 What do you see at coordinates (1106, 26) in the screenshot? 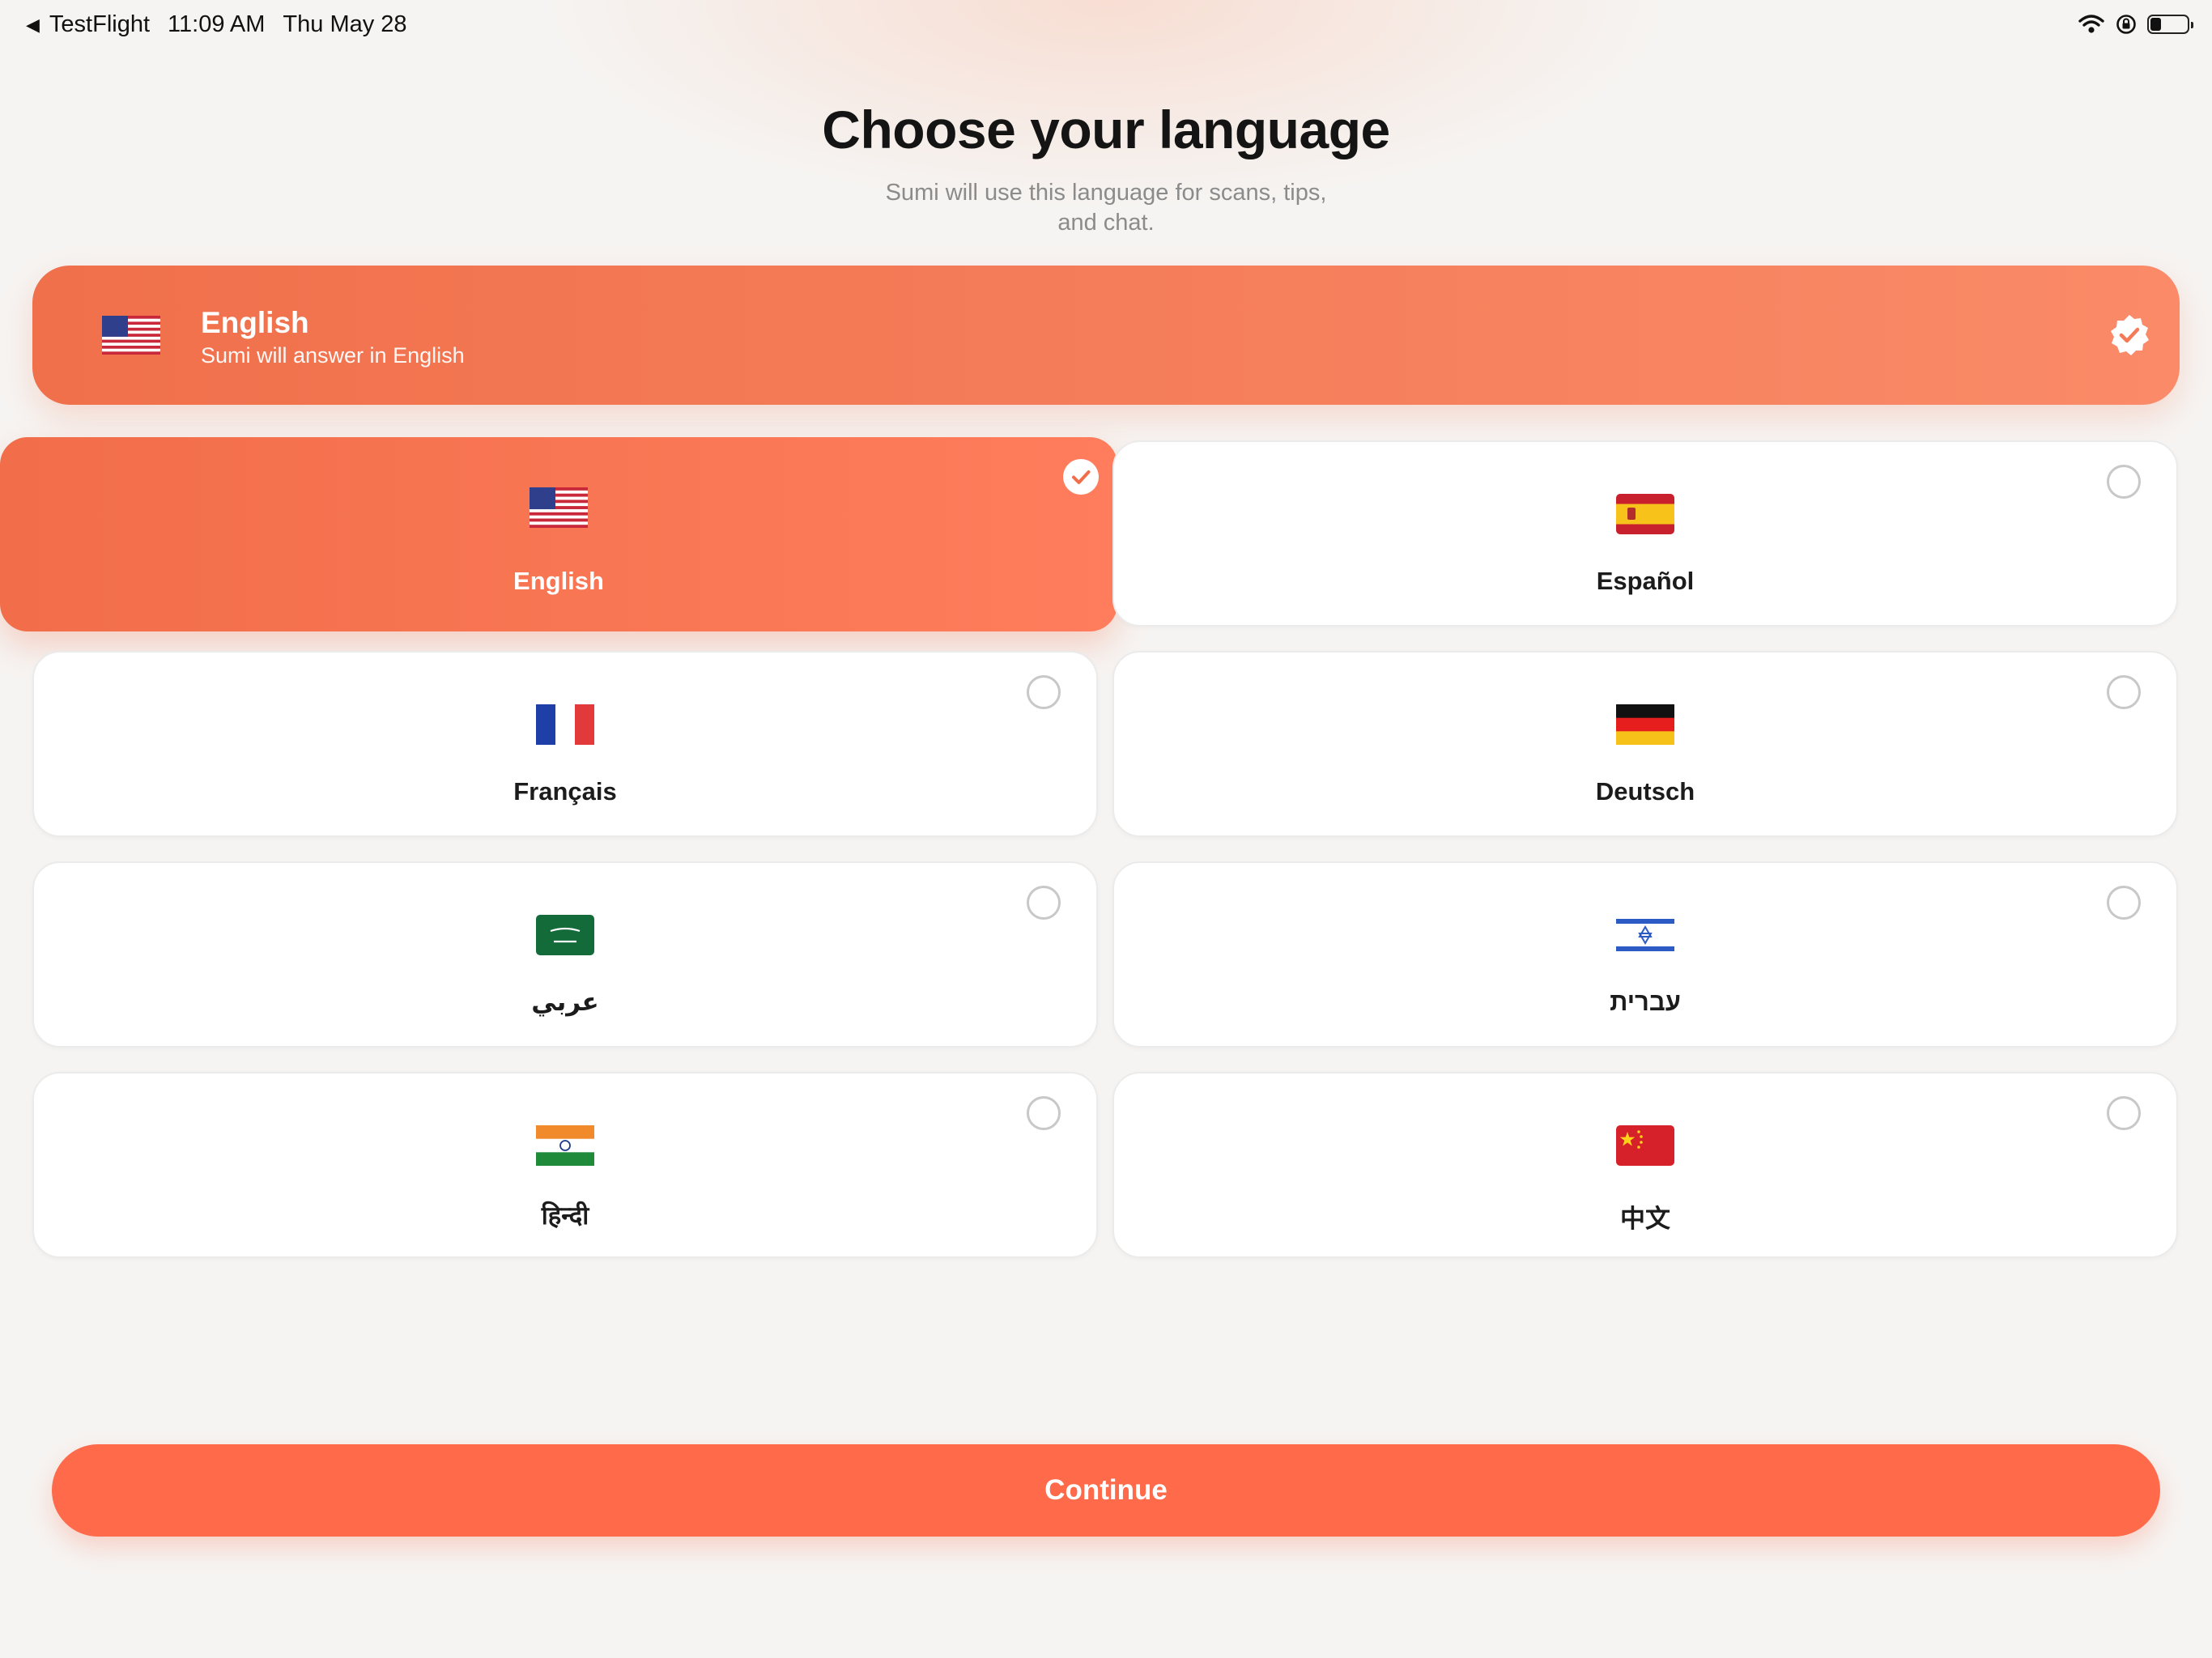
I see `status-bar: ◀ TestFlight 11:09 AM Thu May 28` at bounding box center [1106, 26].